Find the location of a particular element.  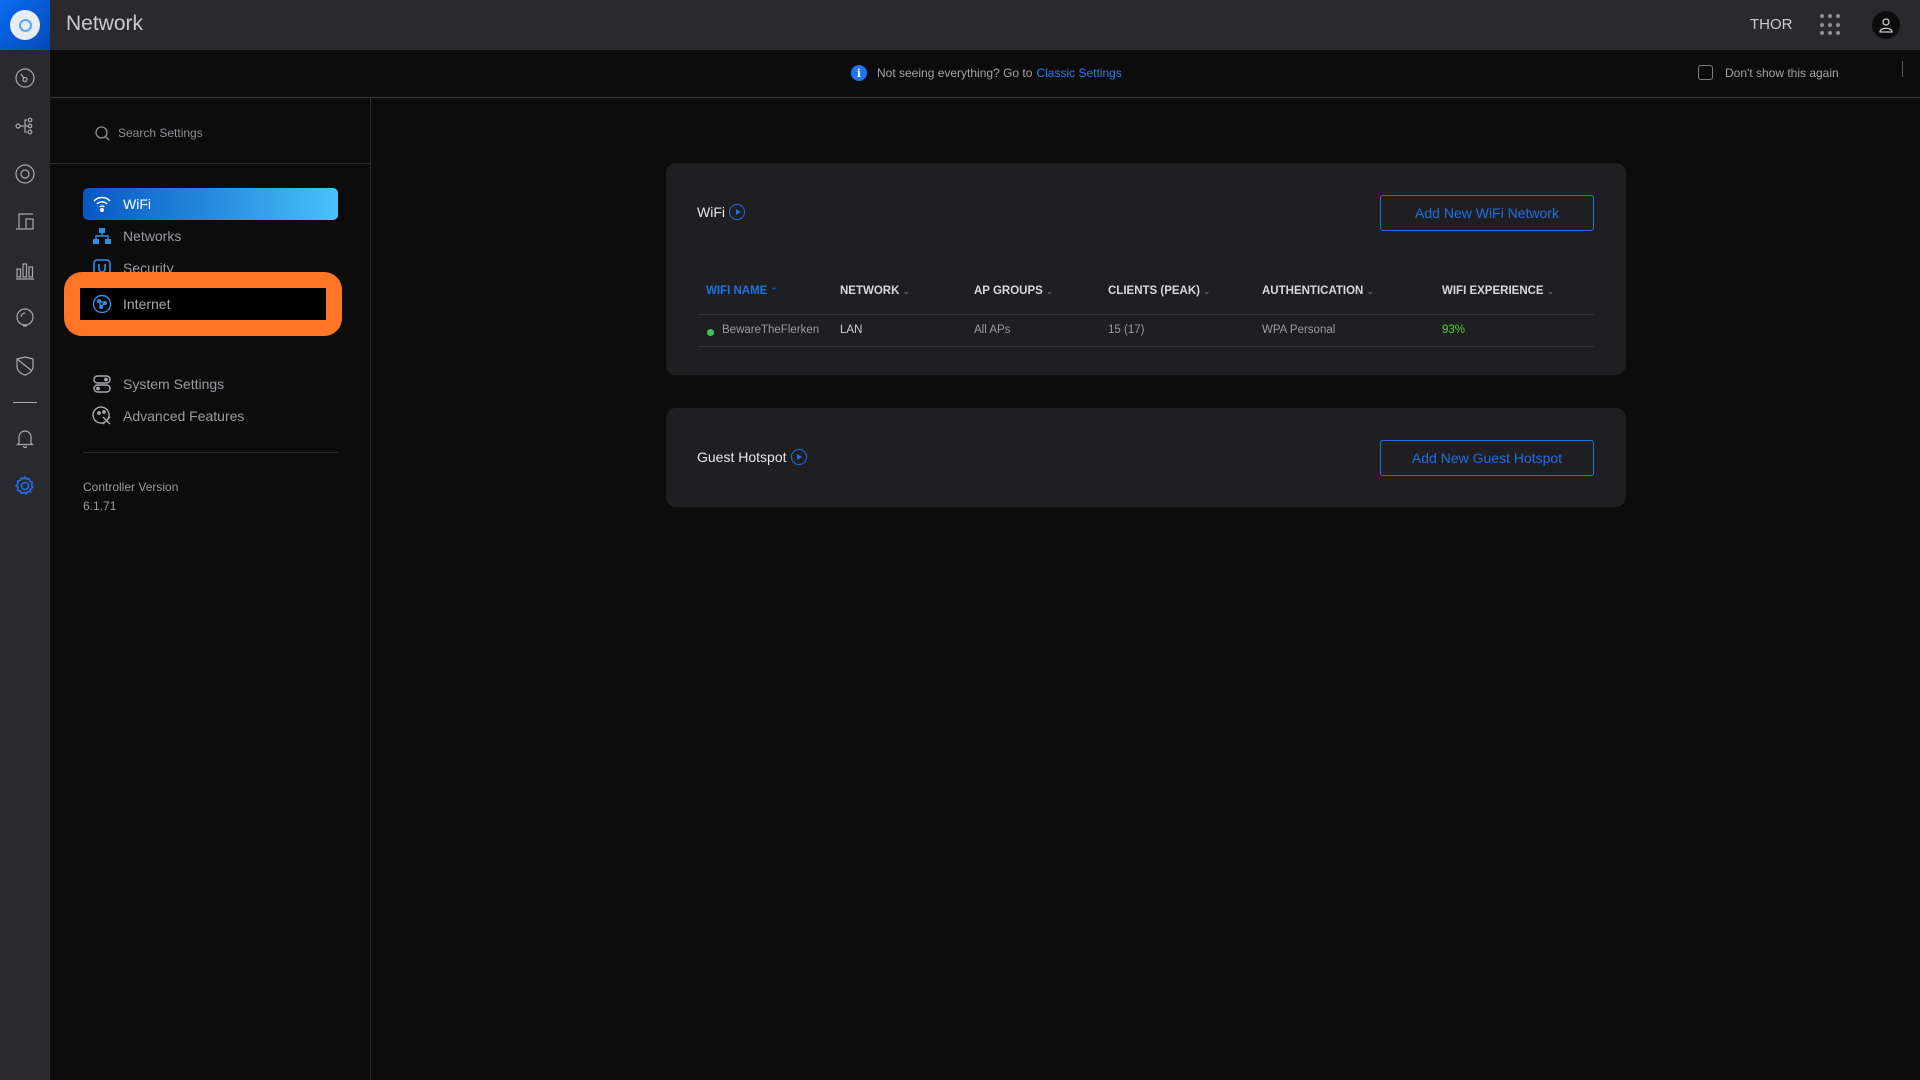

column-header-clients: CLIENTS (PEAK) ⌄ is located at coordinates (1159, 291).